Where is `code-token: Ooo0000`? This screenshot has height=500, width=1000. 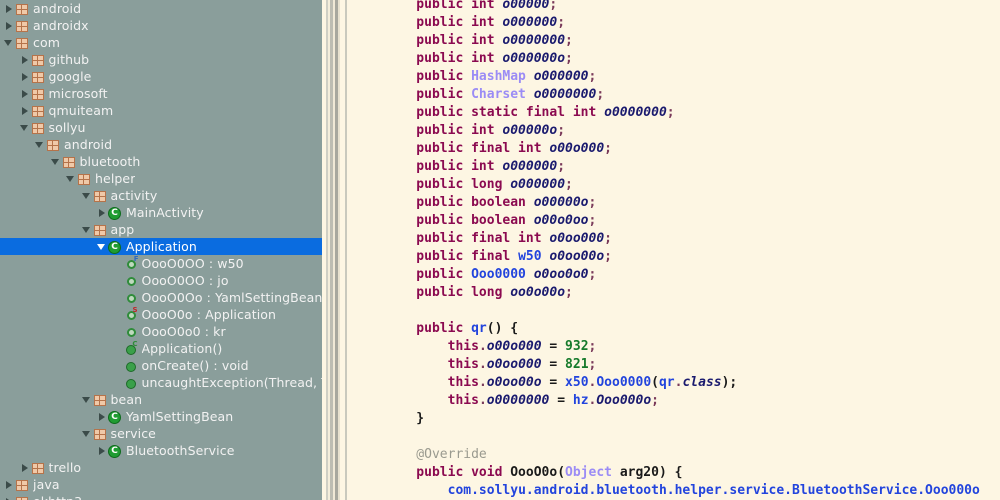 code-token: Ooo0000 is located at coordinates (624, 382).